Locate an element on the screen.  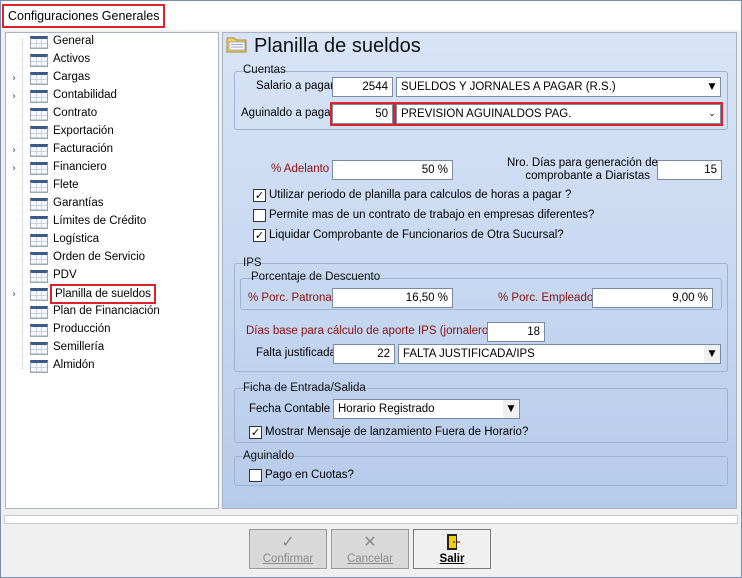
dias-diaristas-label-1: Nro. Días para generación de is located at coordinates (582, 163).